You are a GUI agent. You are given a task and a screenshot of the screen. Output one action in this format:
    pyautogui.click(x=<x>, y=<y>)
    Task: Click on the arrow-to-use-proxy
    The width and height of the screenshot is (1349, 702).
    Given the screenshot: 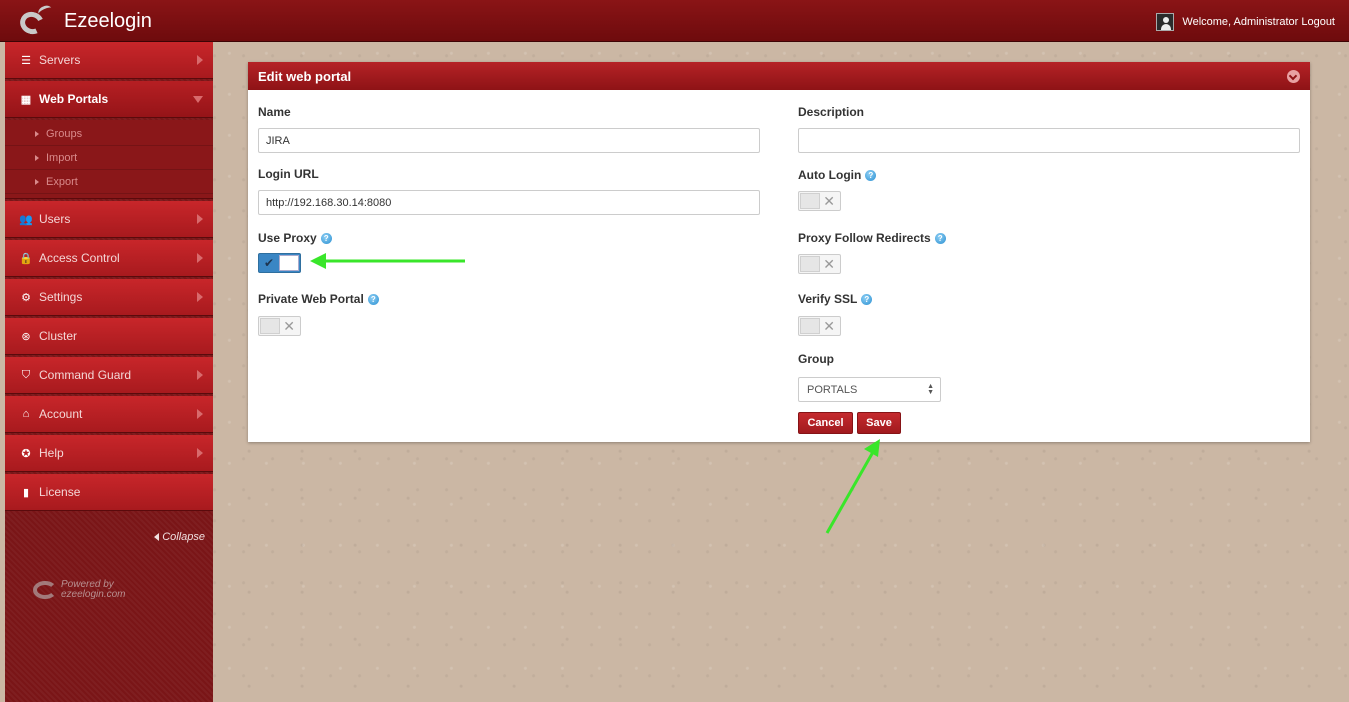 What is the action you would take?
    pyautogui.click(x=387, y=261)
    